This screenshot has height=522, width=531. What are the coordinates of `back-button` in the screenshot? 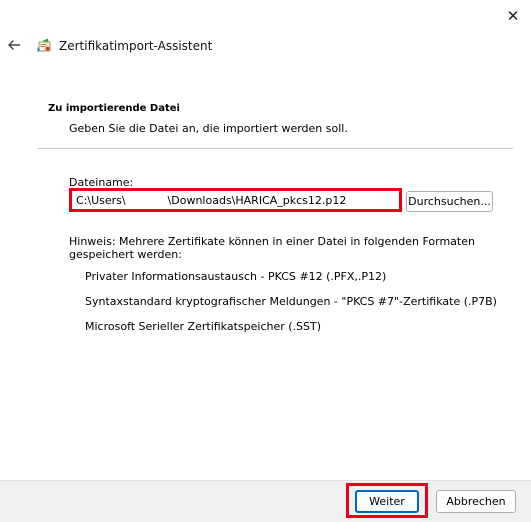 It's located at (14, 45).